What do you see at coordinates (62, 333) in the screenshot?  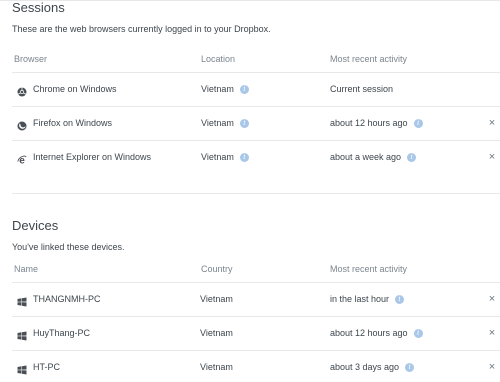 I see `device-name: HuyThang-PC` at bounding box center [62, 333].